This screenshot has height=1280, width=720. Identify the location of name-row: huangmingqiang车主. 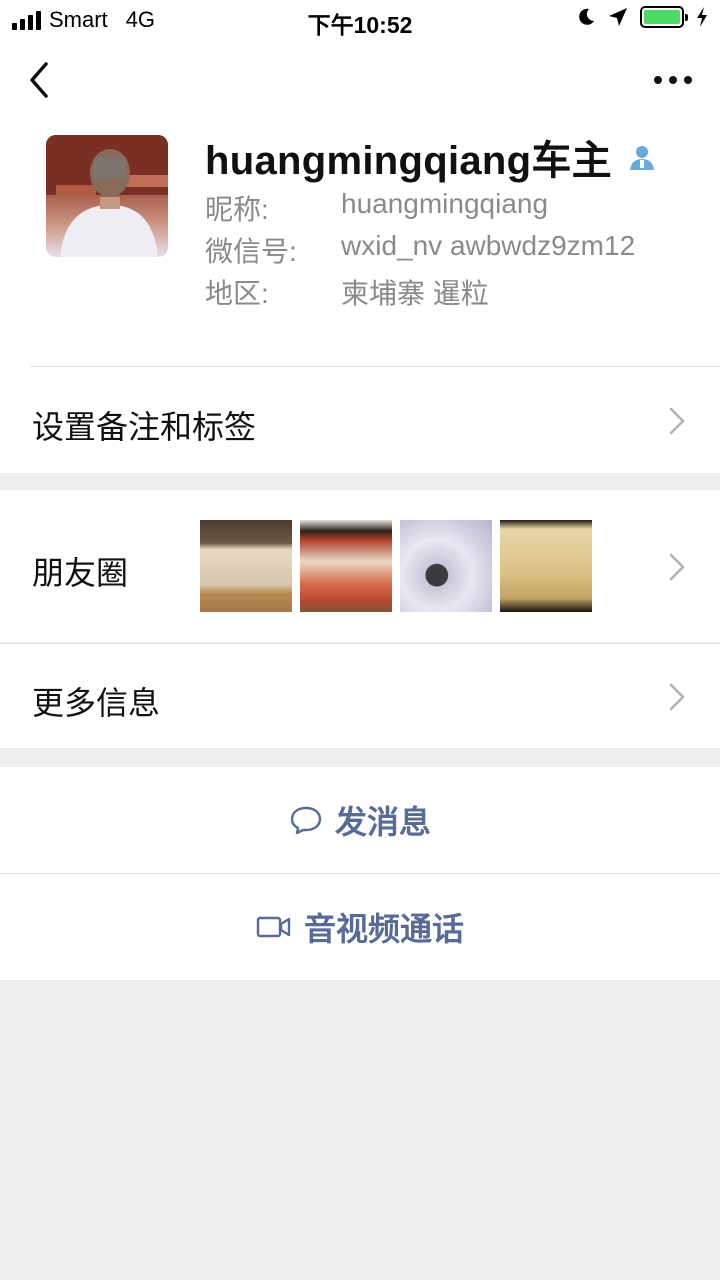
(430, 157).